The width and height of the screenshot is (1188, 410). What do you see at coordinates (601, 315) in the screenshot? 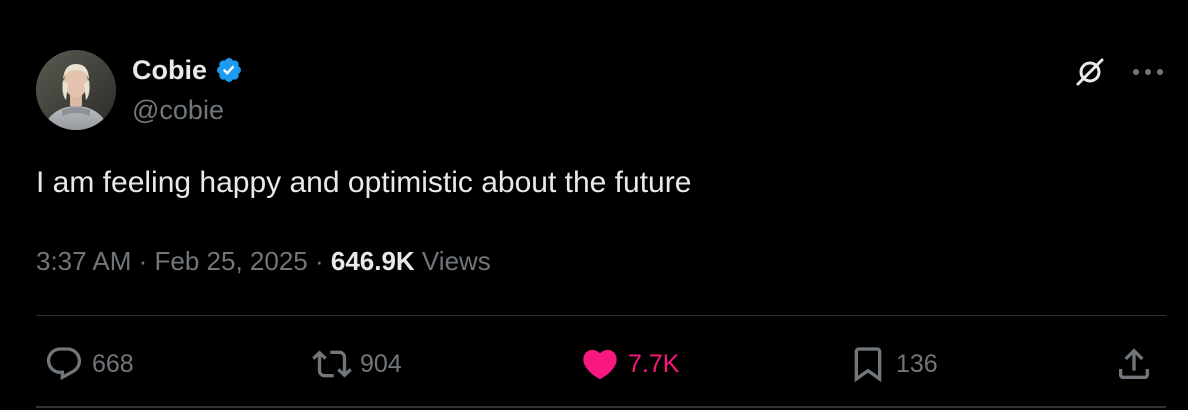
I see `divider` at bounding box center [601, 315].